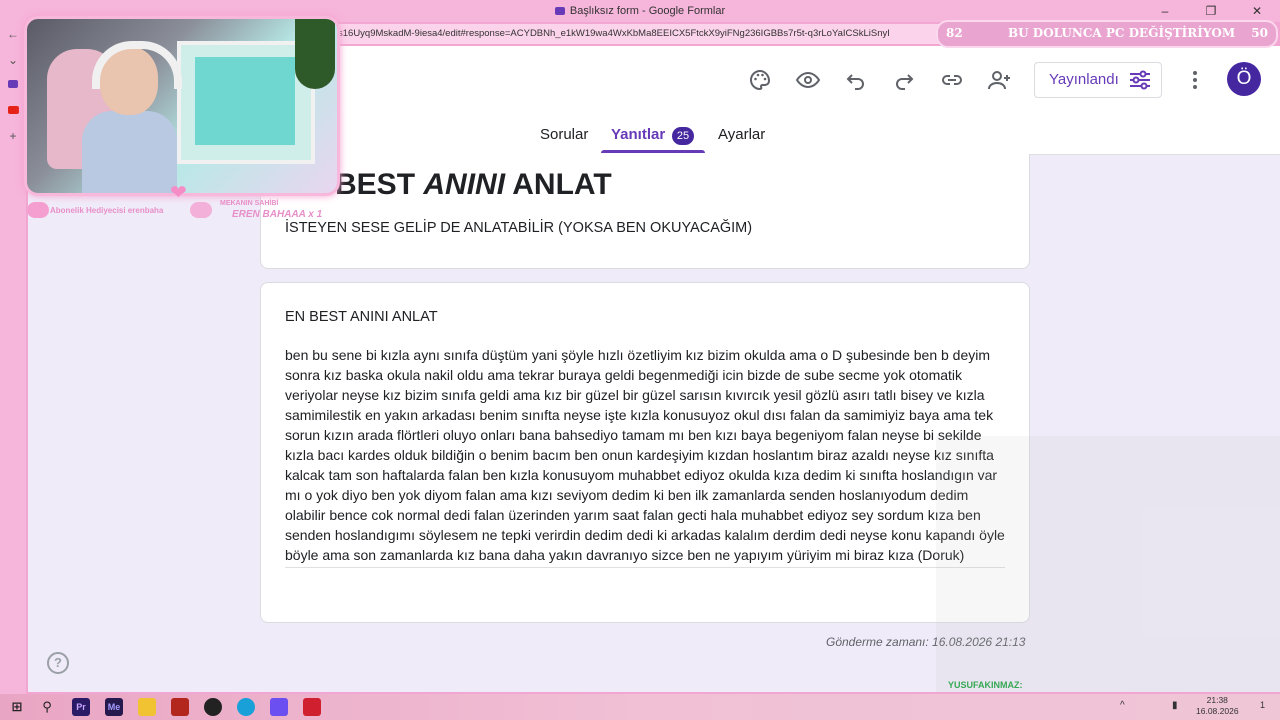 Image resolution: width=1280 pixels, height=720 pixels. I want to click on discord-icon, so click(279, 707).